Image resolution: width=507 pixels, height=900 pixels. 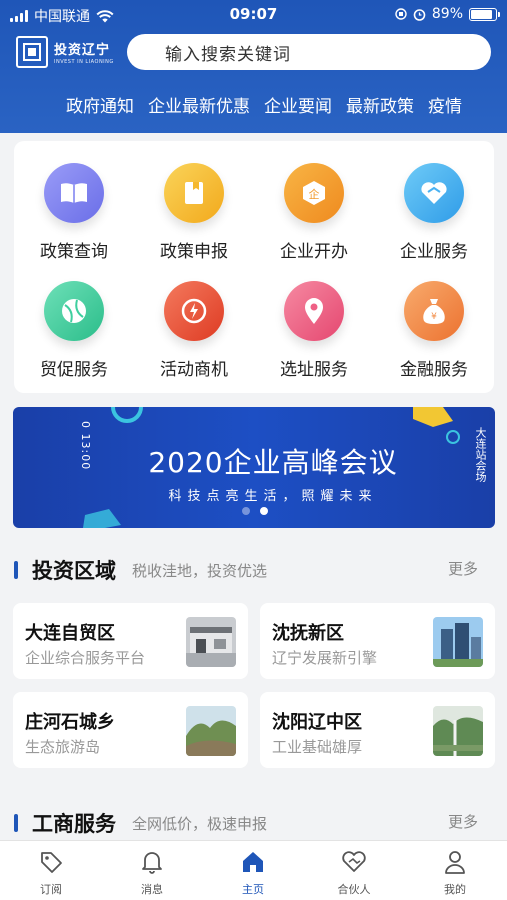 I want to click on tab-partner: 合伙人, so click(x=354, y=873).